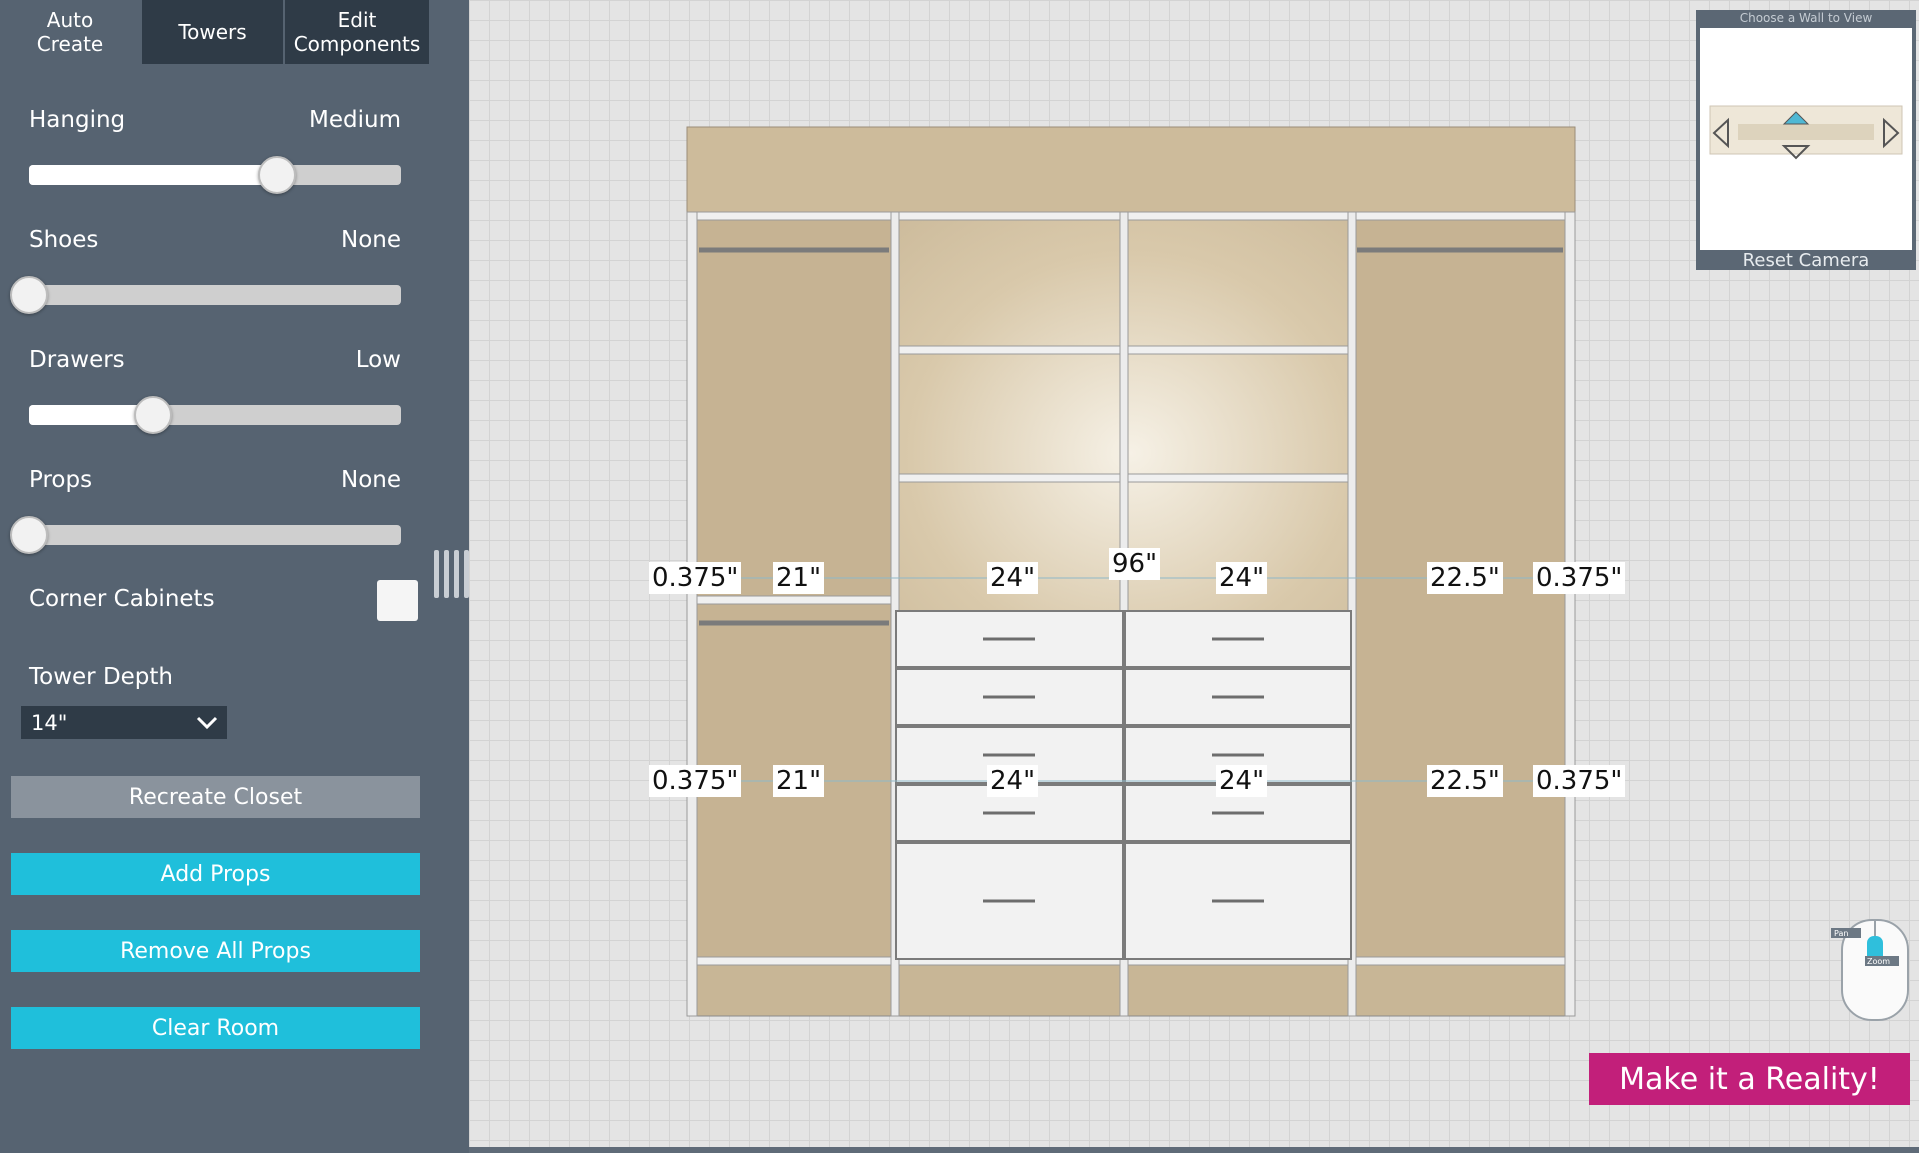 The height and width of the screenshot is (1153, 1919). Describe the element at coordinates (1123, 785) in the screenshot. I see `drawers` at that location.